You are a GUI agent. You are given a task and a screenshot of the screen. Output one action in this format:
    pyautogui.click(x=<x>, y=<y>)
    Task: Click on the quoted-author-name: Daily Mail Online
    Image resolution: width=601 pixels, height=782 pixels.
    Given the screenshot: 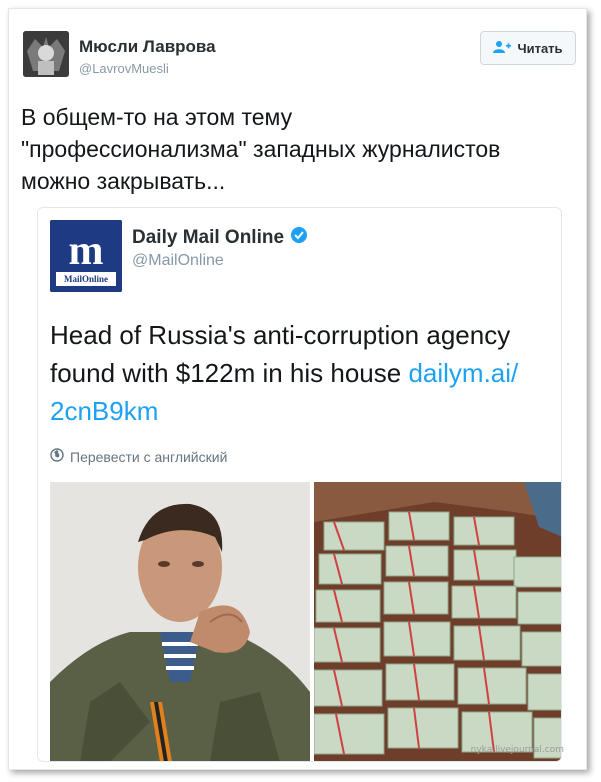 What is the action you would take?
    pyautogui.click(x=220, y=238)
    